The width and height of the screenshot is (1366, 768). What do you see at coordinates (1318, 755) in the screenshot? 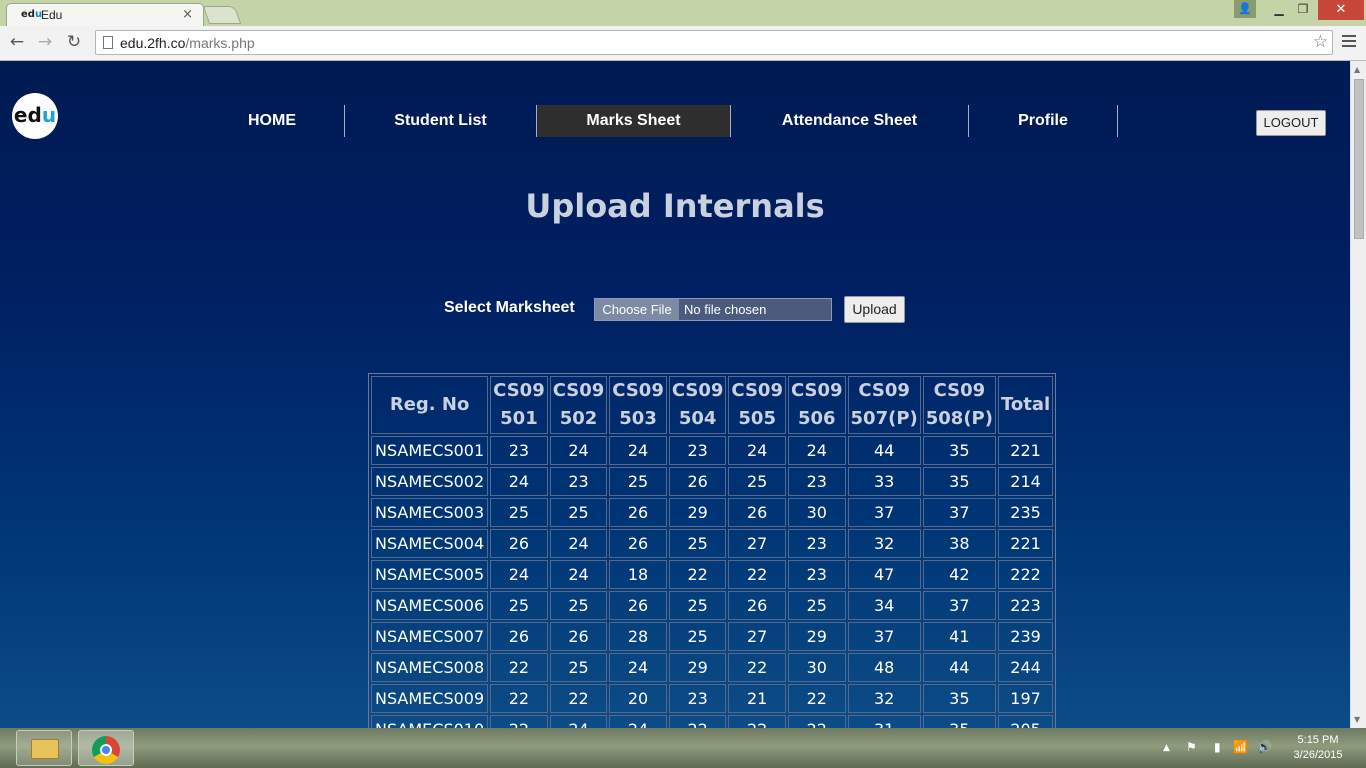
I see `clock-date: 3/26/2015` at bounding box center [1318, 755].